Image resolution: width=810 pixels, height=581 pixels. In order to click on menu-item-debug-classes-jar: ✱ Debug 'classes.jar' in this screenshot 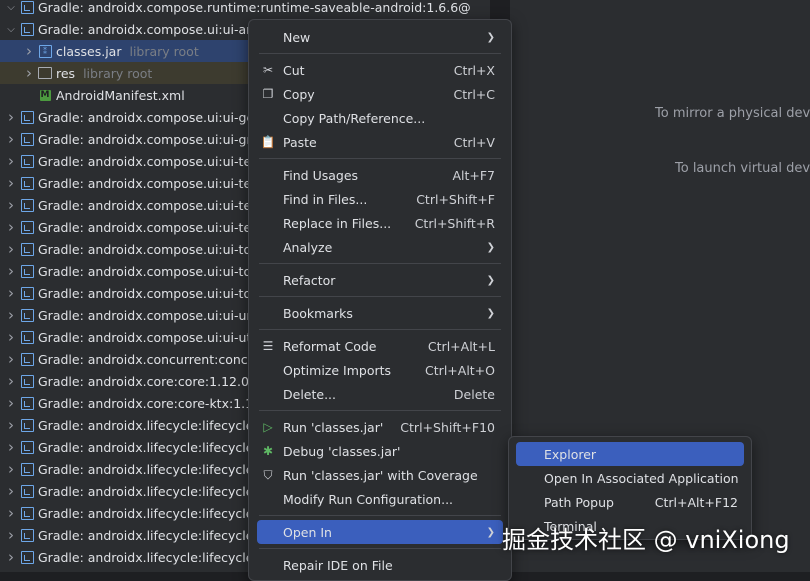, I will do `click(380, 451)`.